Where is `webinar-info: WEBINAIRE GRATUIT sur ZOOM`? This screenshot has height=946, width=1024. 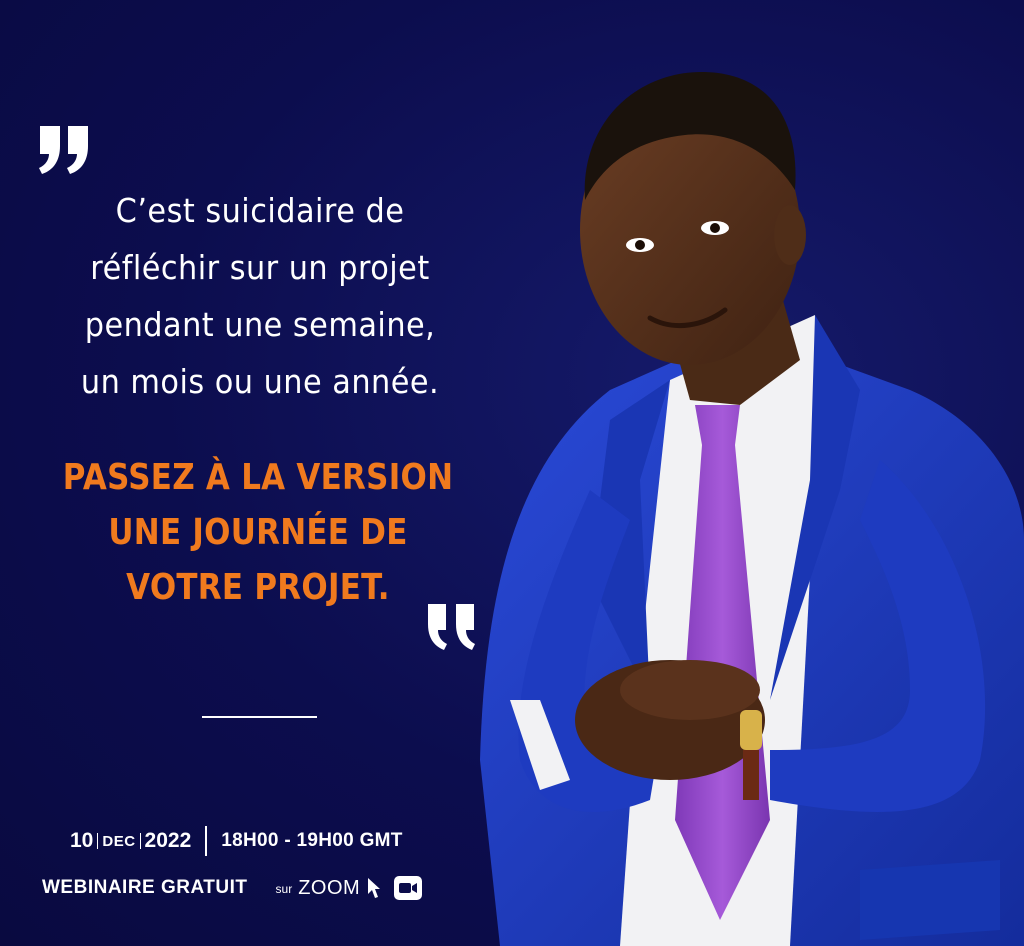
webinar-info: WEBINAIRE GRATUIT sur ZOOM is located at coordinates (232, 888).